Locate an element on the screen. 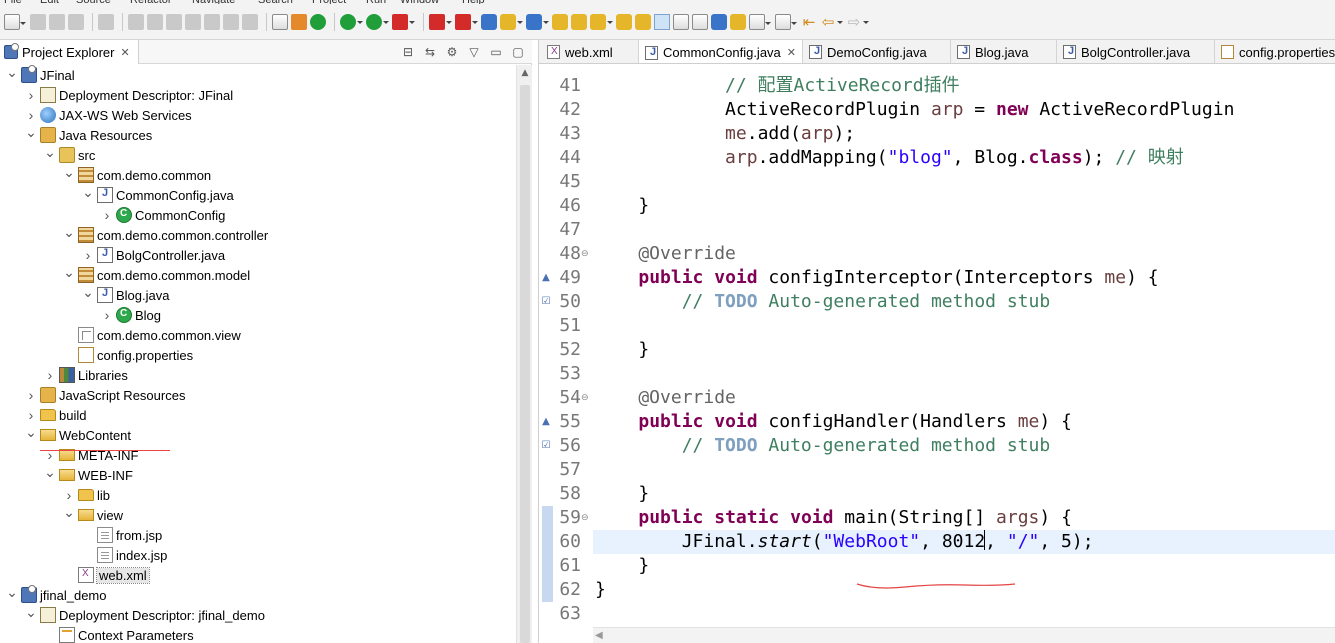 This screenshot has width=1335, height=643. tree-item: Context Parameters is located at coordinates (258, 634).